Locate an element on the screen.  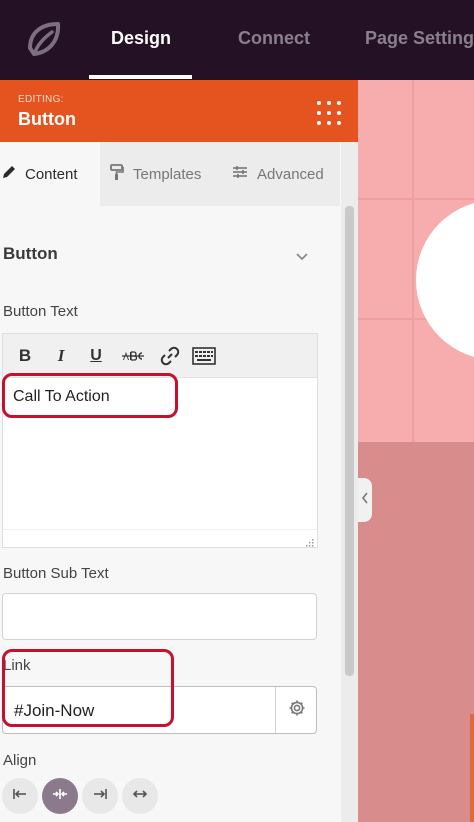
button-text-label: Button Text is located at coordinates (40, 311).